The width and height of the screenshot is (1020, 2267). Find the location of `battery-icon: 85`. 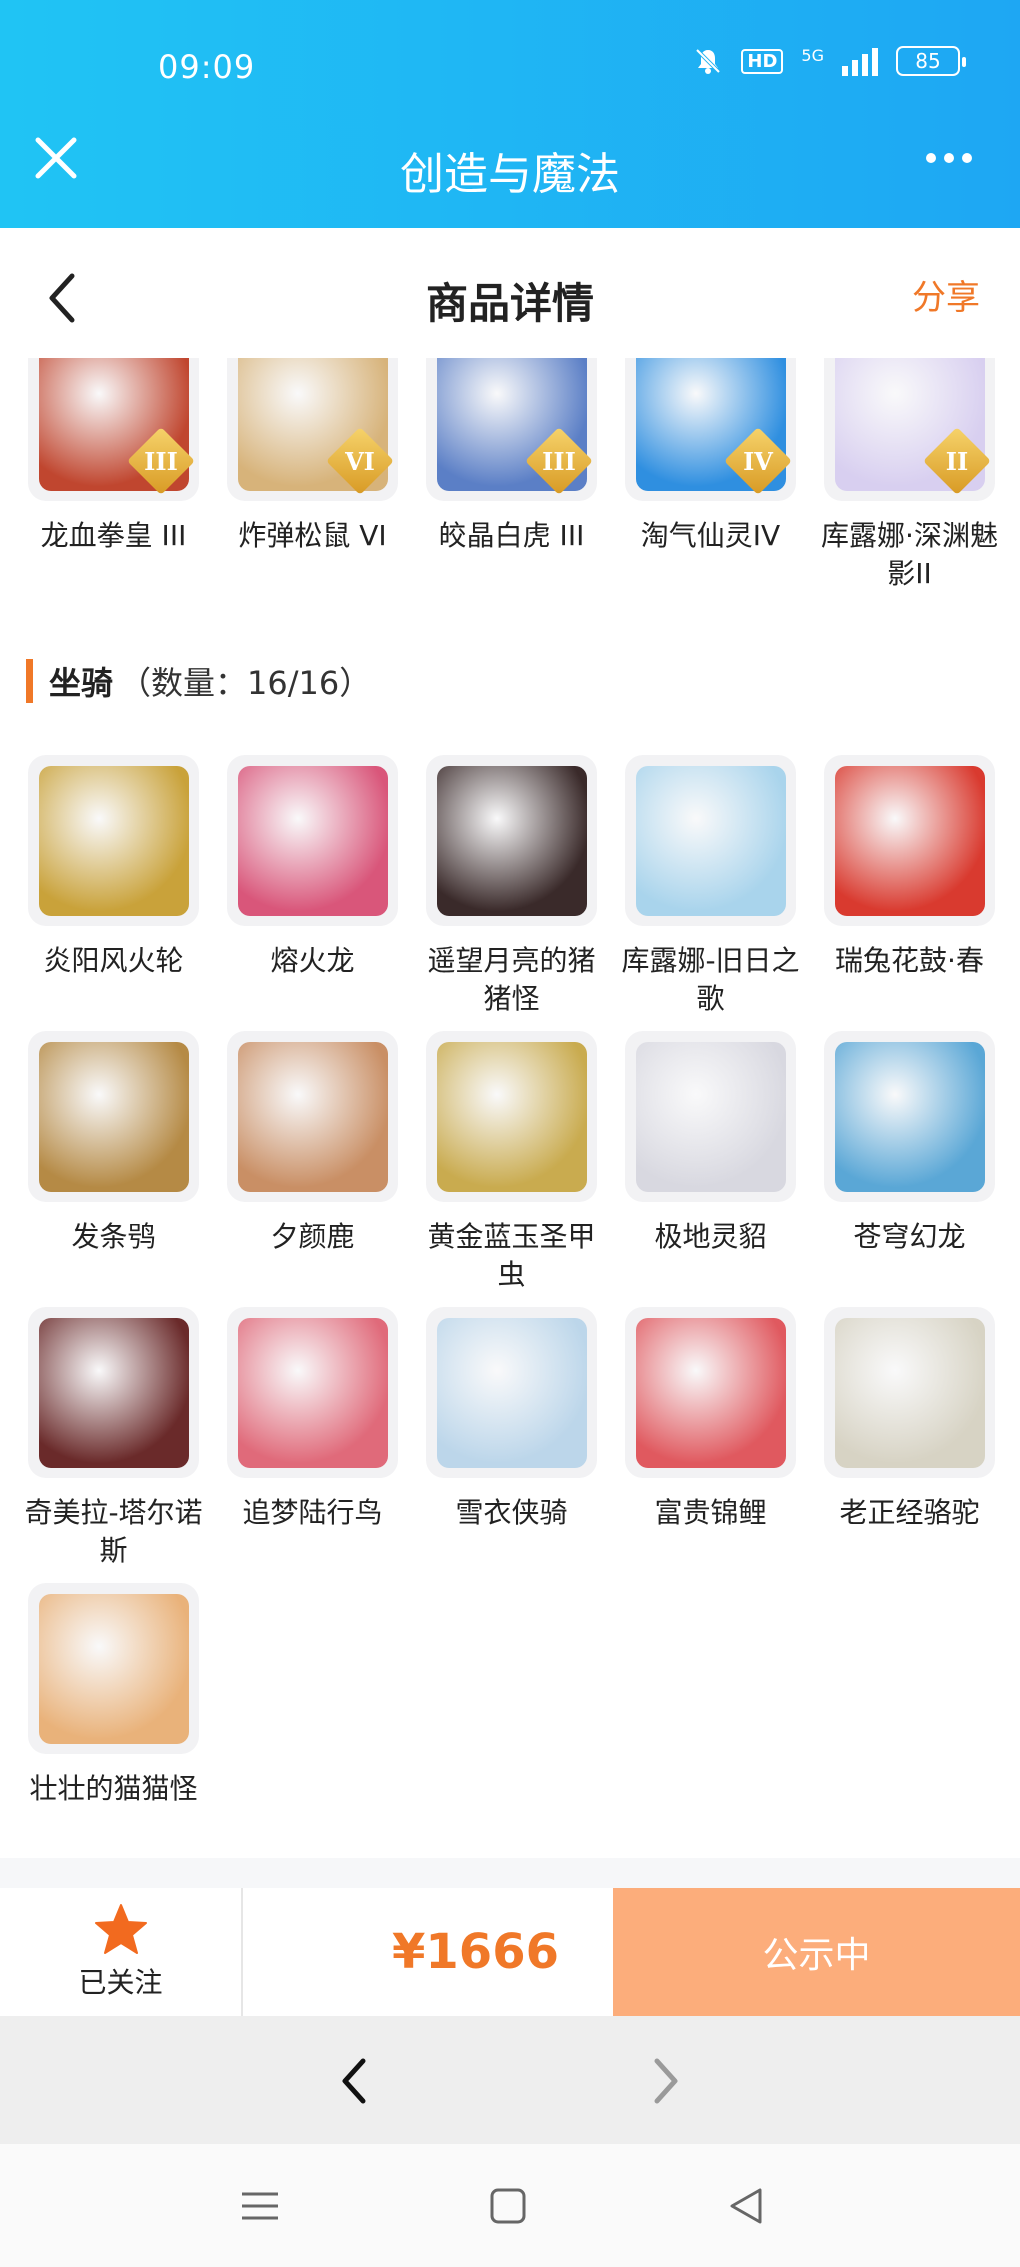

battery-icon: 85 is located at coordinates (931, 61).